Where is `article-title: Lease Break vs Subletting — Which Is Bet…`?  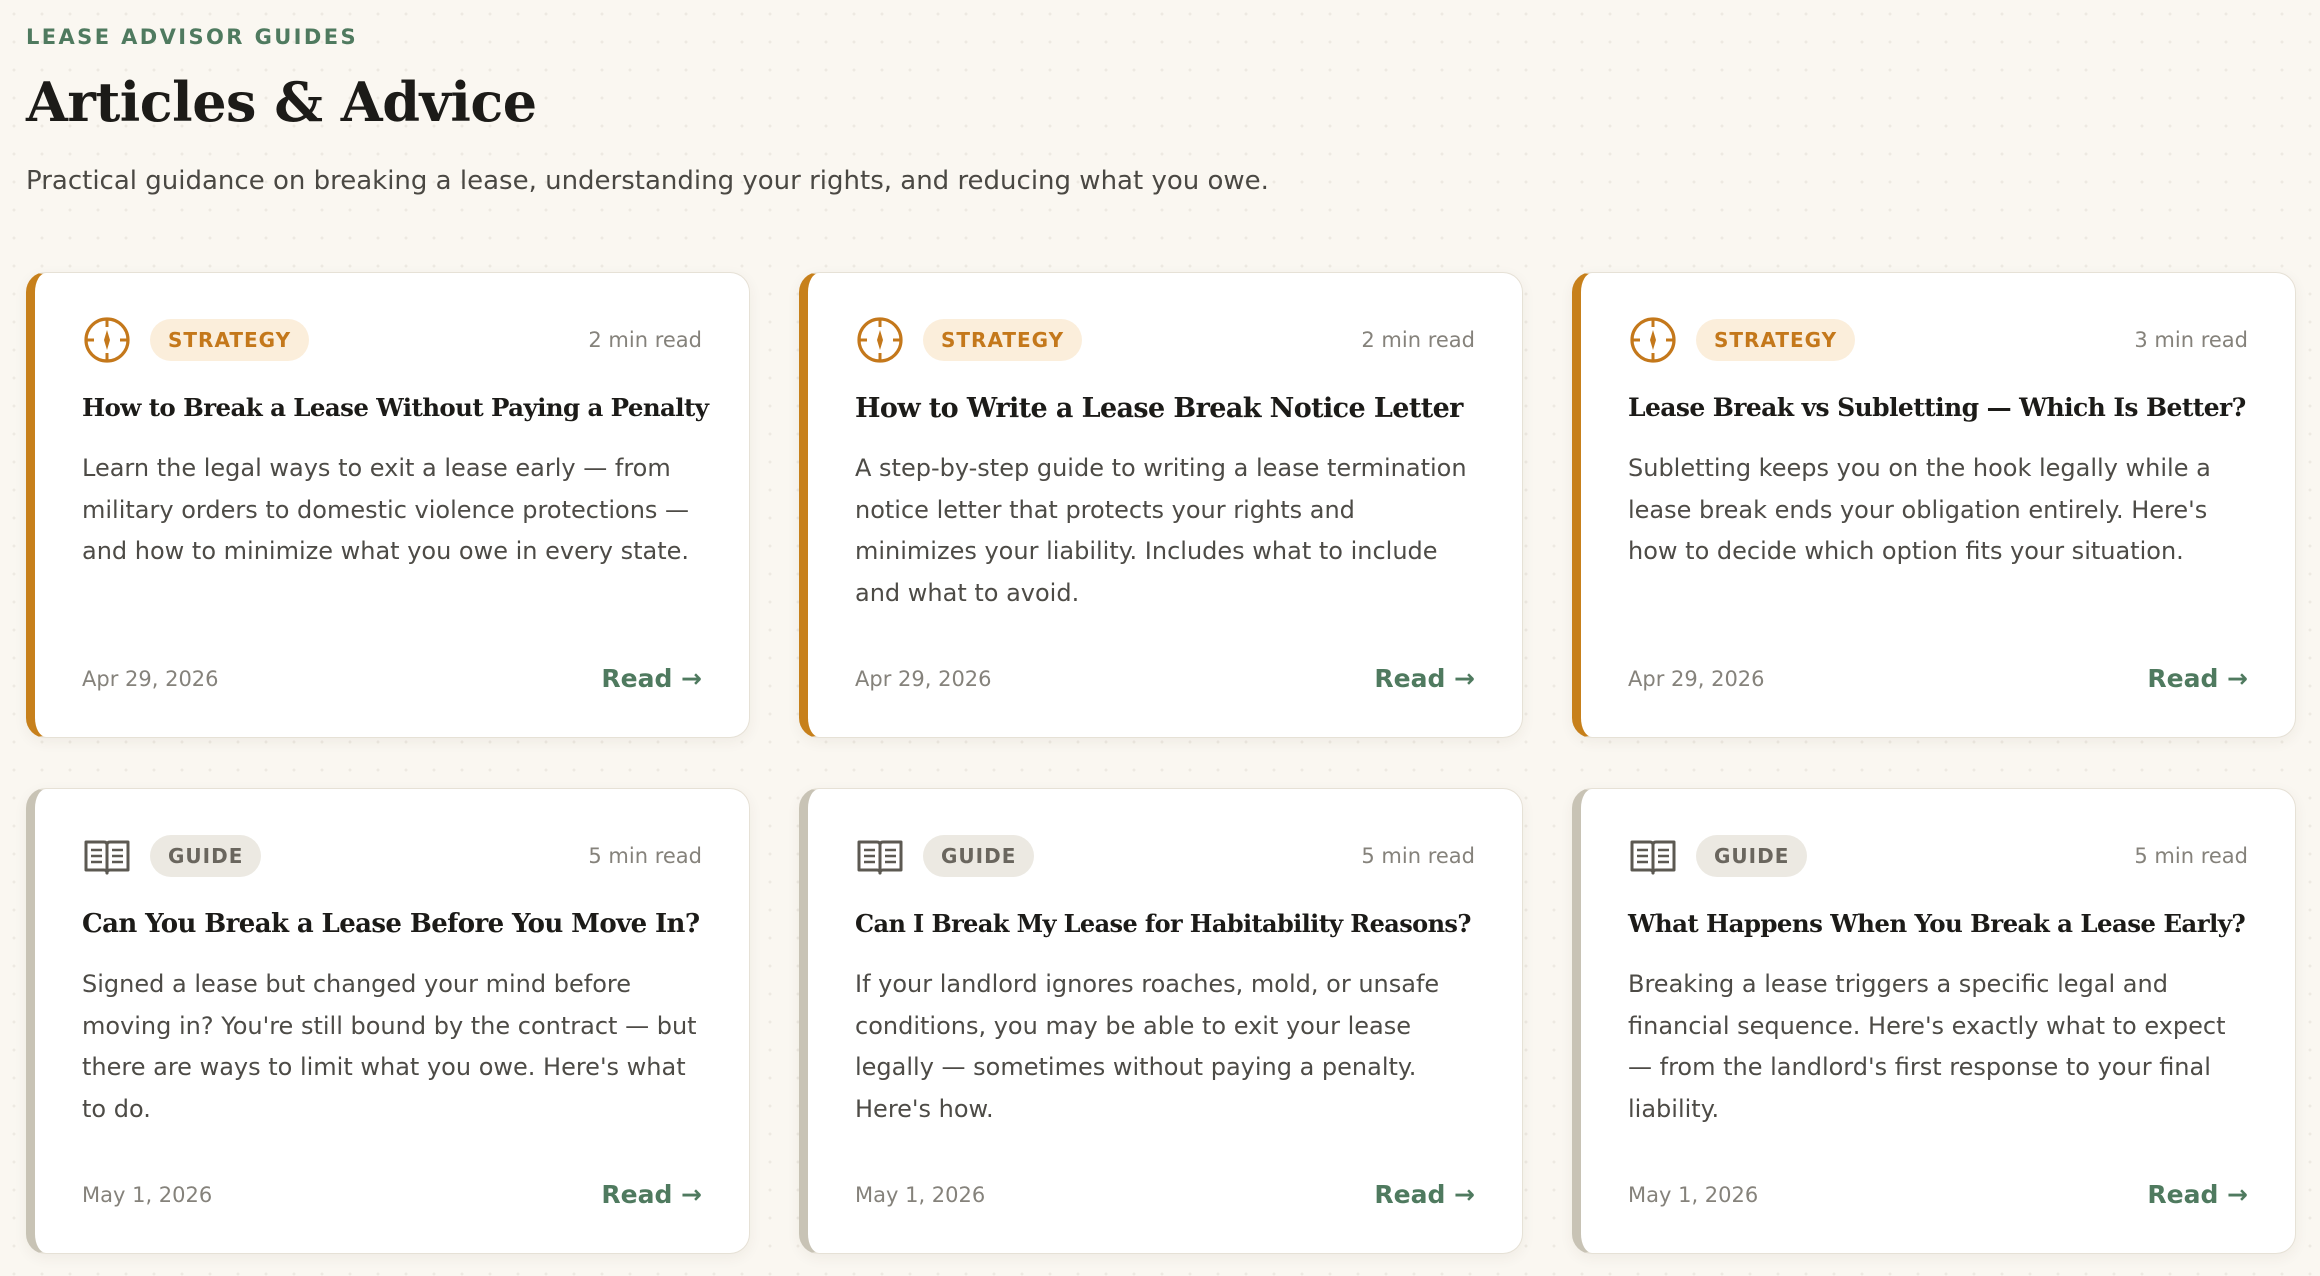 article-title: Lease Break vs Subletting — Which Is Bet… is located at coordinates (1941, 407).